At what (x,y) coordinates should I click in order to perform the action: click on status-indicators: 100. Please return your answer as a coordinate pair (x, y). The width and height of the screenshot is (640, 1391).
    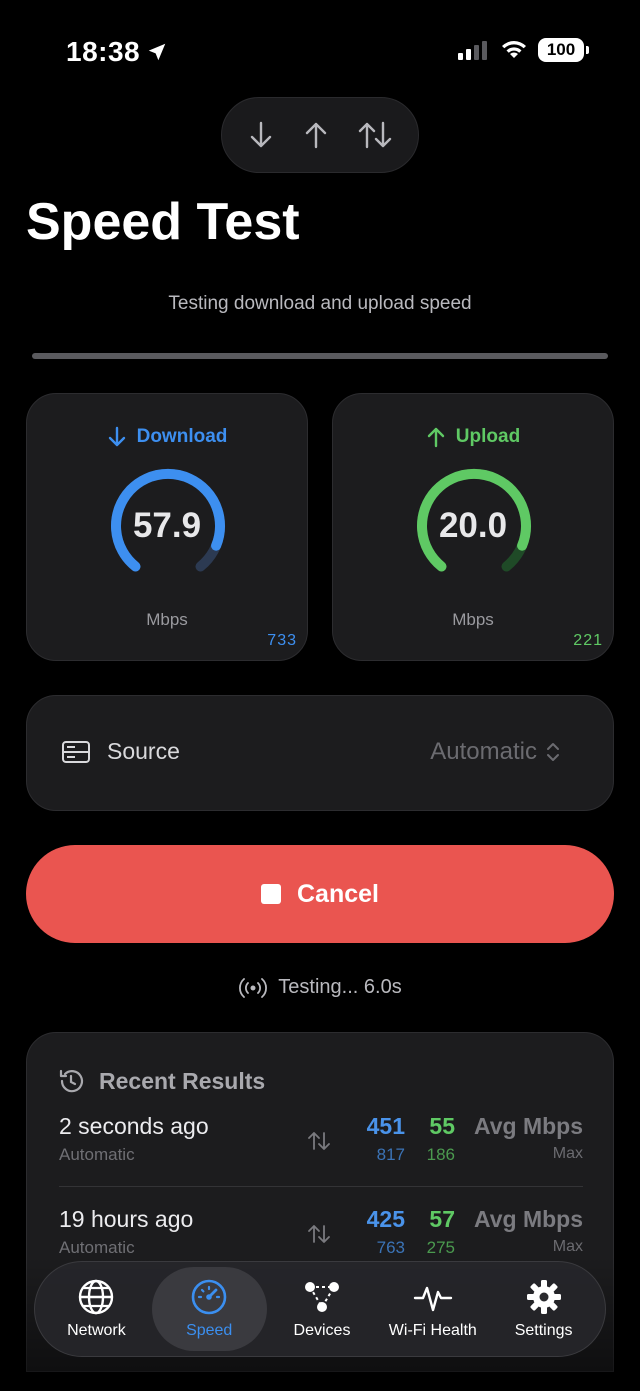
    Looking at the image, I should click on (523, 50).